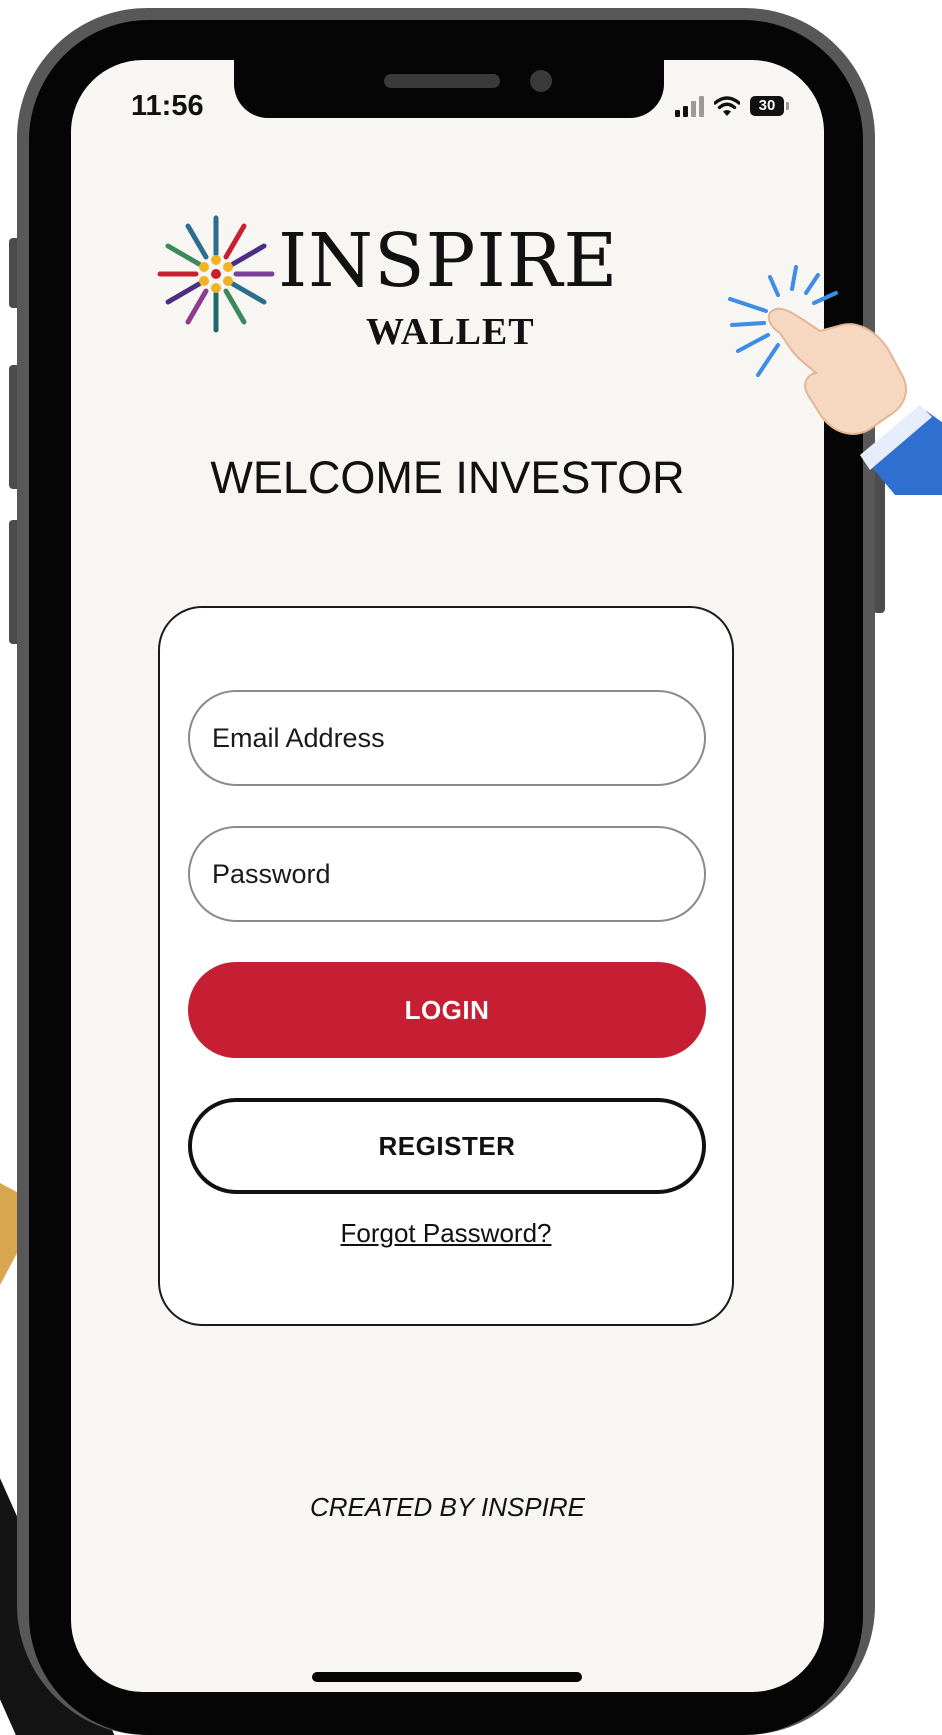 Image resolution: width=942 pixels, height=1735 pixels. I want to click on status-icons: 30, so click(732, 106).